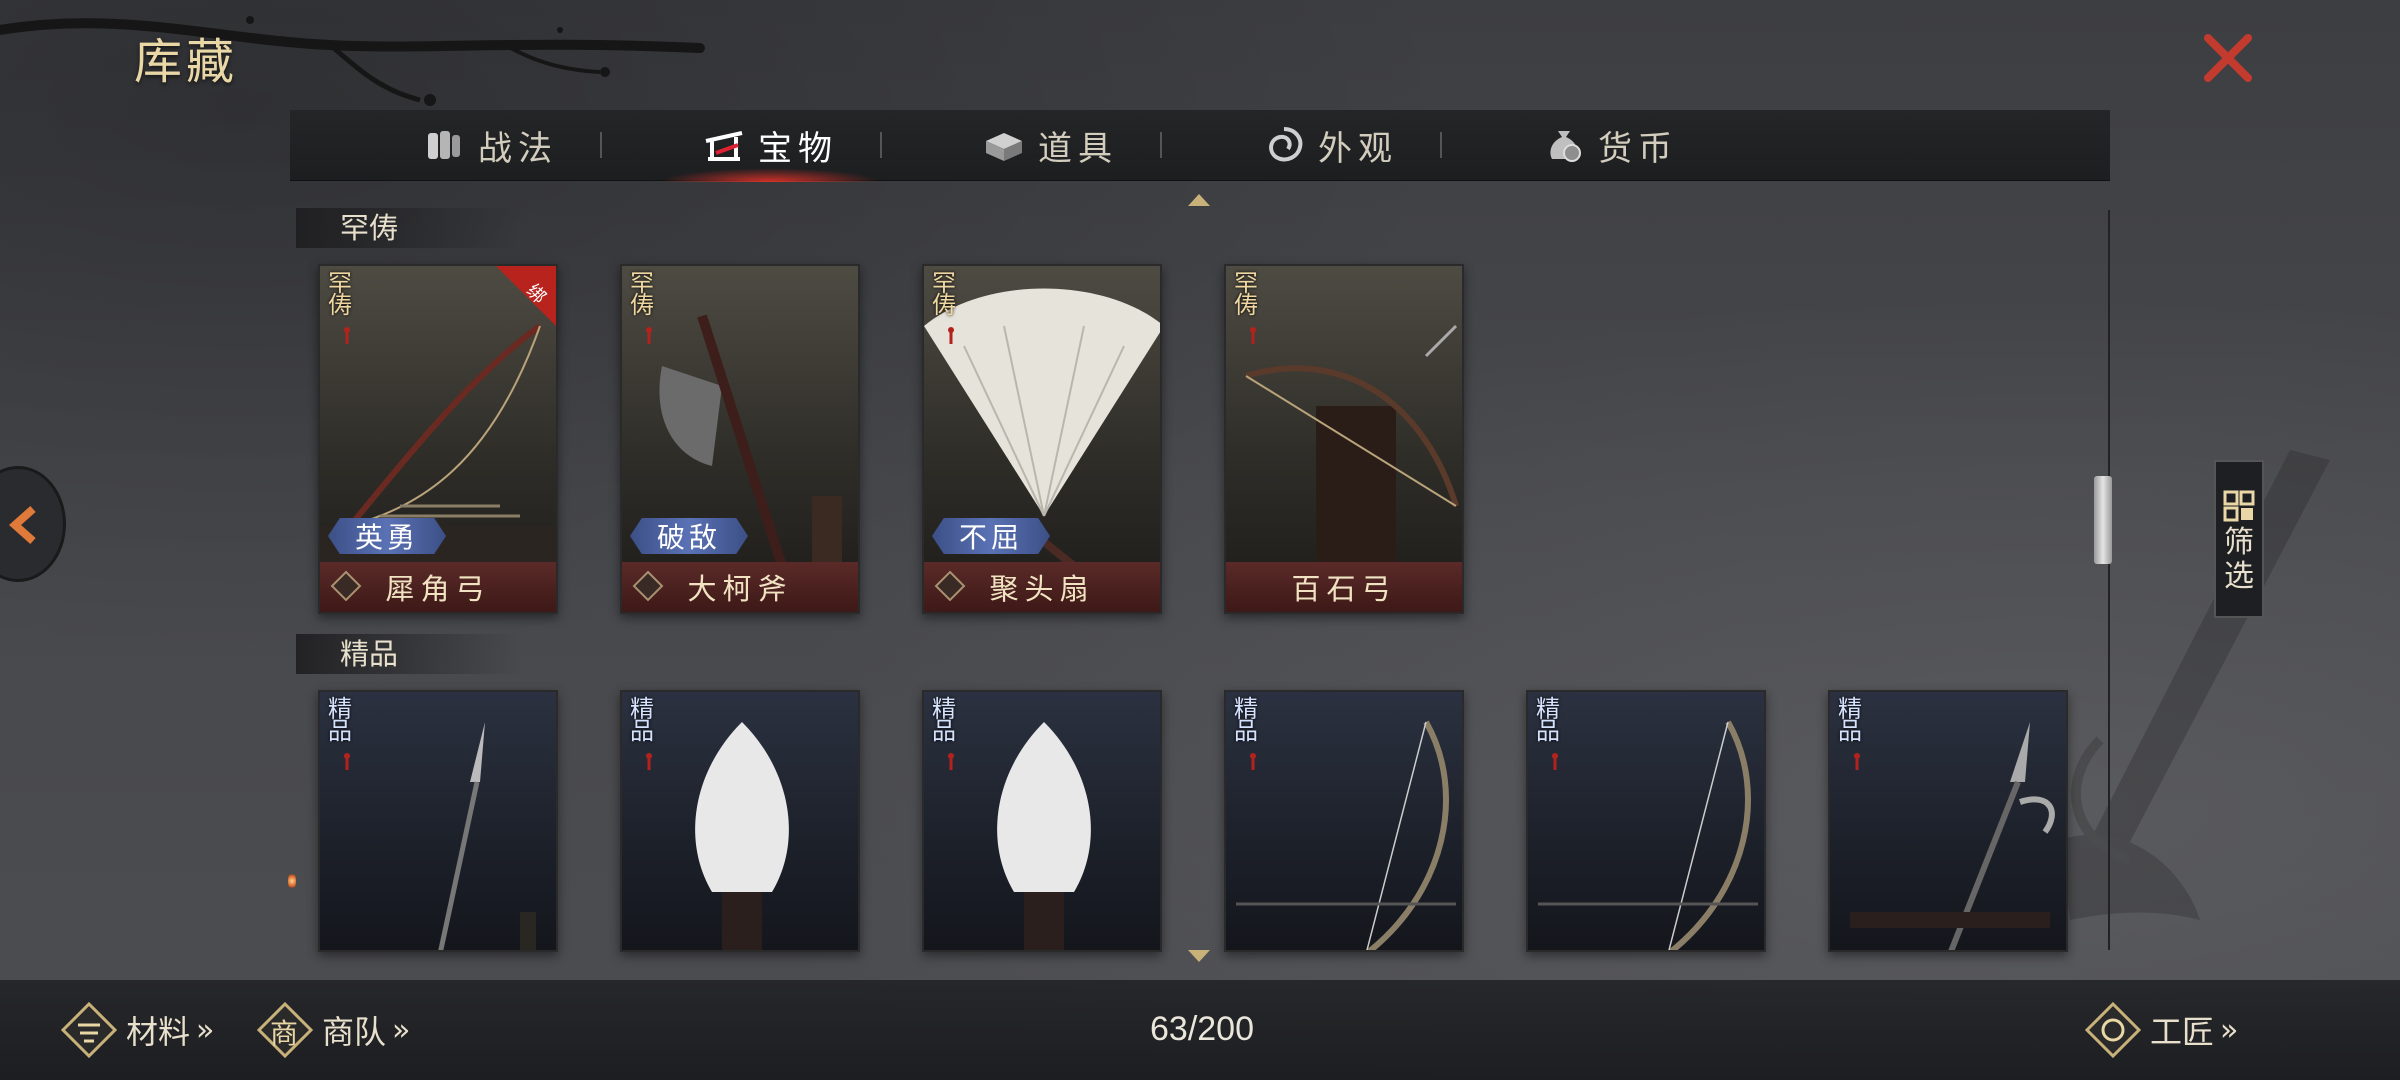 Image resolution: width=2400 pixels, height=1080 pixels. I want to click on side-drawer-handle, so click(33, 524).